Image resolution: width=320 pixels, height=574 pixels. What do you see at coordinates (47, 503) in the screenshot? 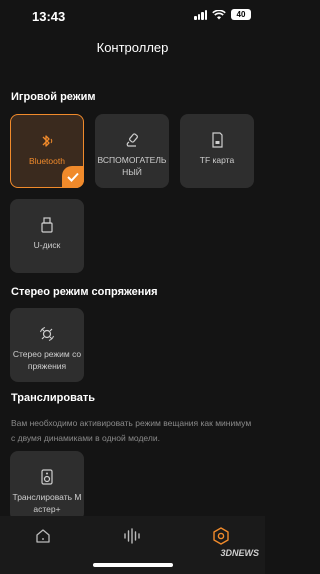
I see `tile-label: Транслировать Мастер+` at bounding box center [47, 503].